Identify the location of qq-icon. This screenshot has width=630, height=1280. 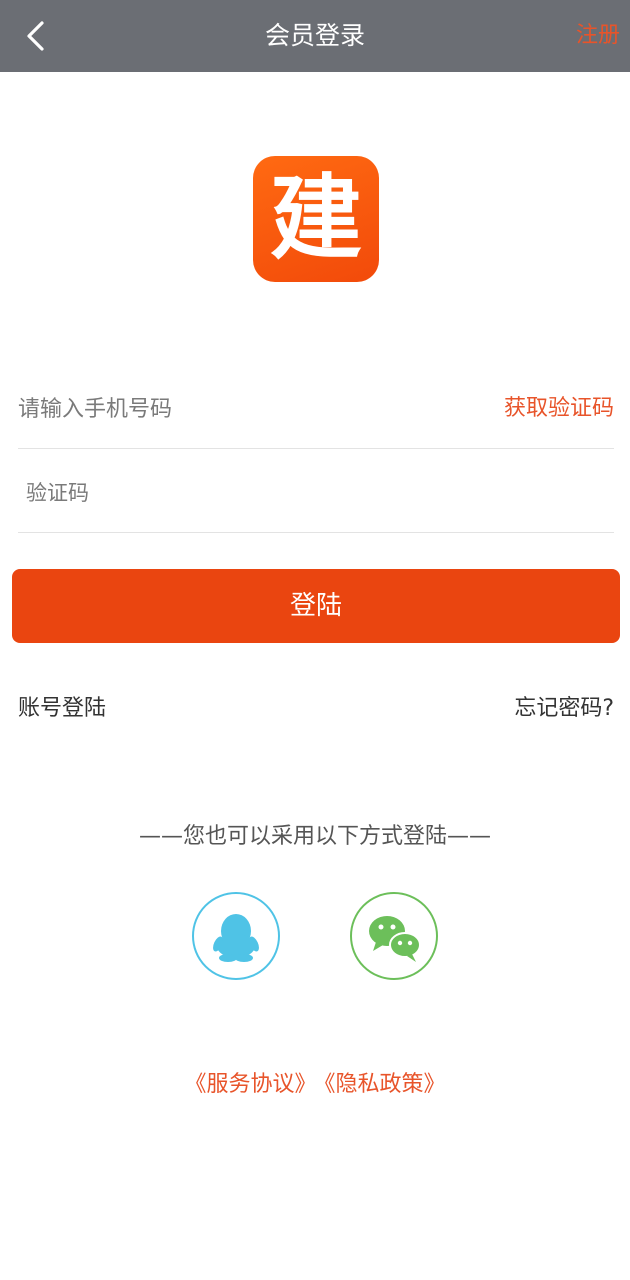
(236, 938).